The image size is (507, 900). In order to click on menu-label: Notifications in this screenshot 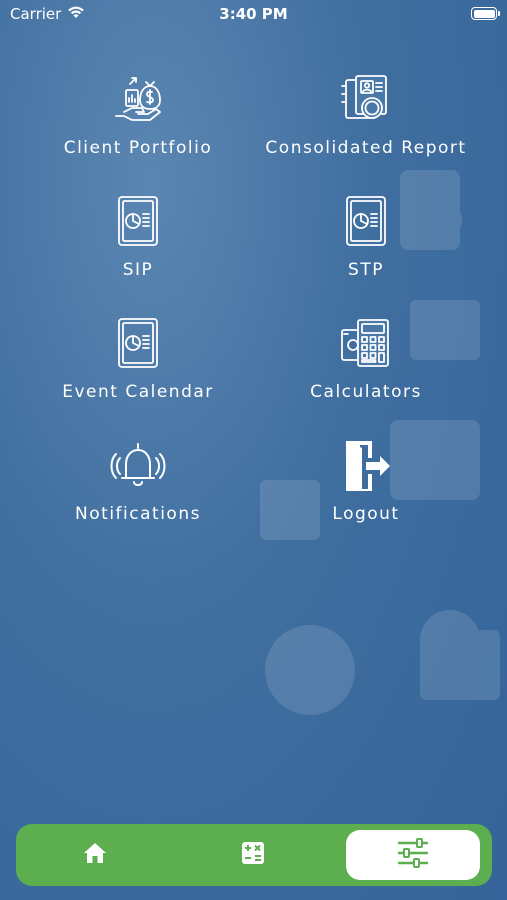, I will do `click(138, 514)`.